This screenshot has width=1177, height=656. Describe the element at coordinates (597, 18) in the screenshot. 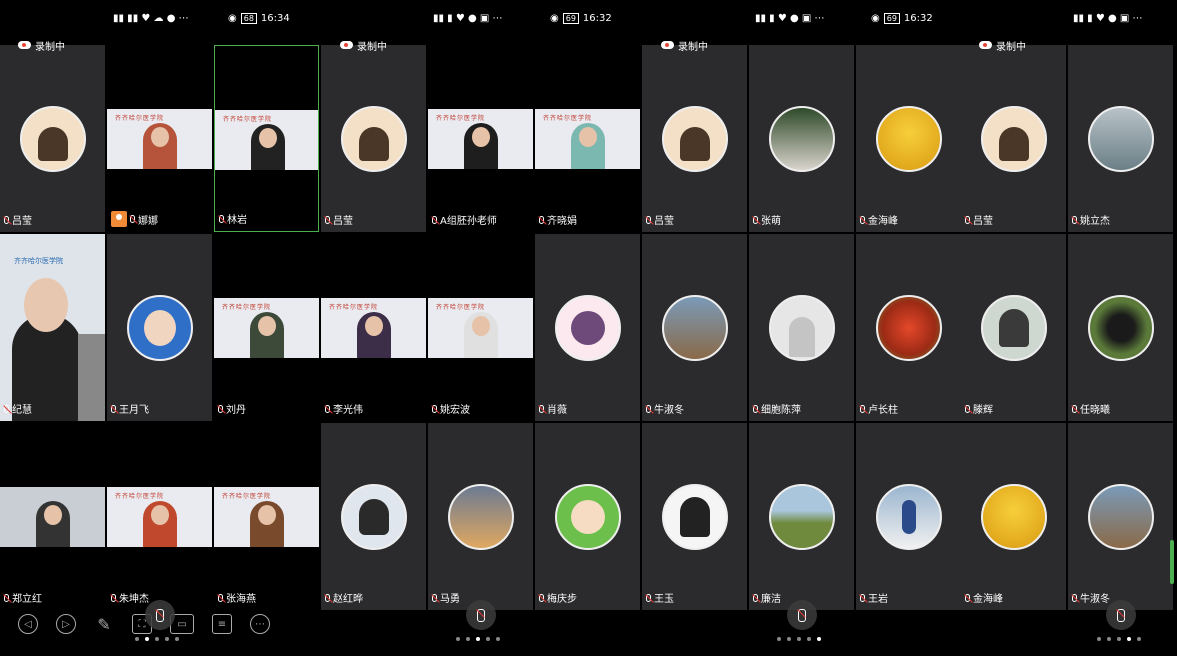

I see `clock: 16:32` at that location.